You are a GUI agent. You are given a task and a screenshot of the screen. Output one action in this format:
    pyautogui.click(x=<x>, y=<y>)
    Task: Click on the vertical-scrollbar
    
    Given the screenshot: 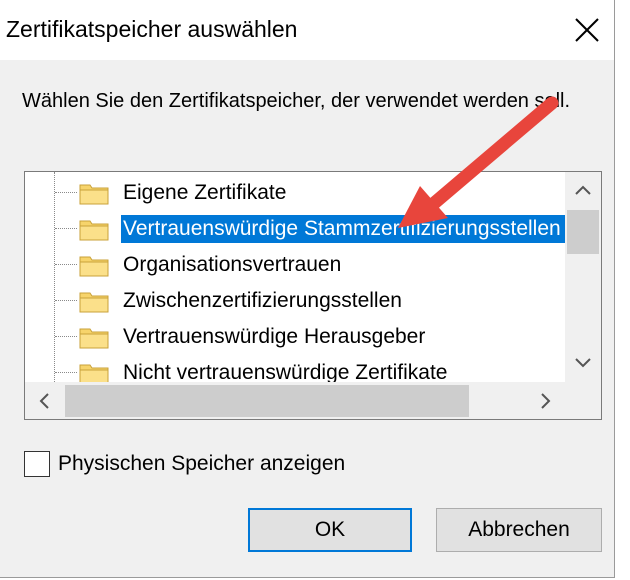 What is the action you would take?
    pyautogui.click(x=583, y=277)
    